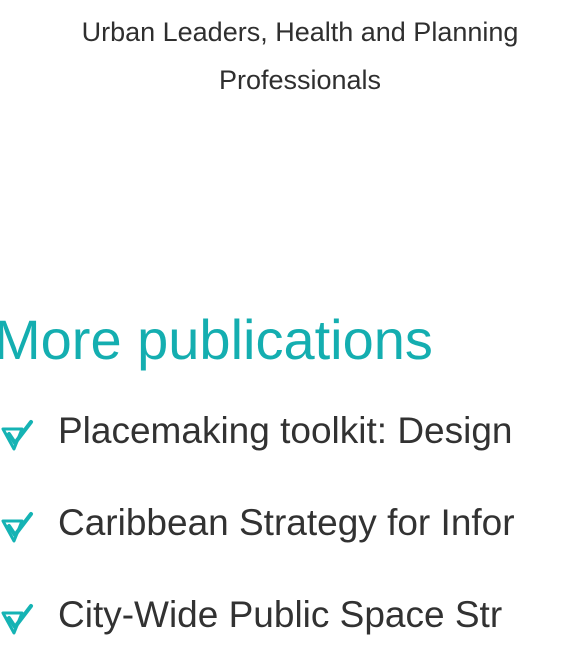 The width and height of the screenshot is (587, 671). What do you see at coordinates (280, 615) in the screenshot?
I see `publication-link-3: City-Wide Public Space Str` at bounding box center [280, 615].